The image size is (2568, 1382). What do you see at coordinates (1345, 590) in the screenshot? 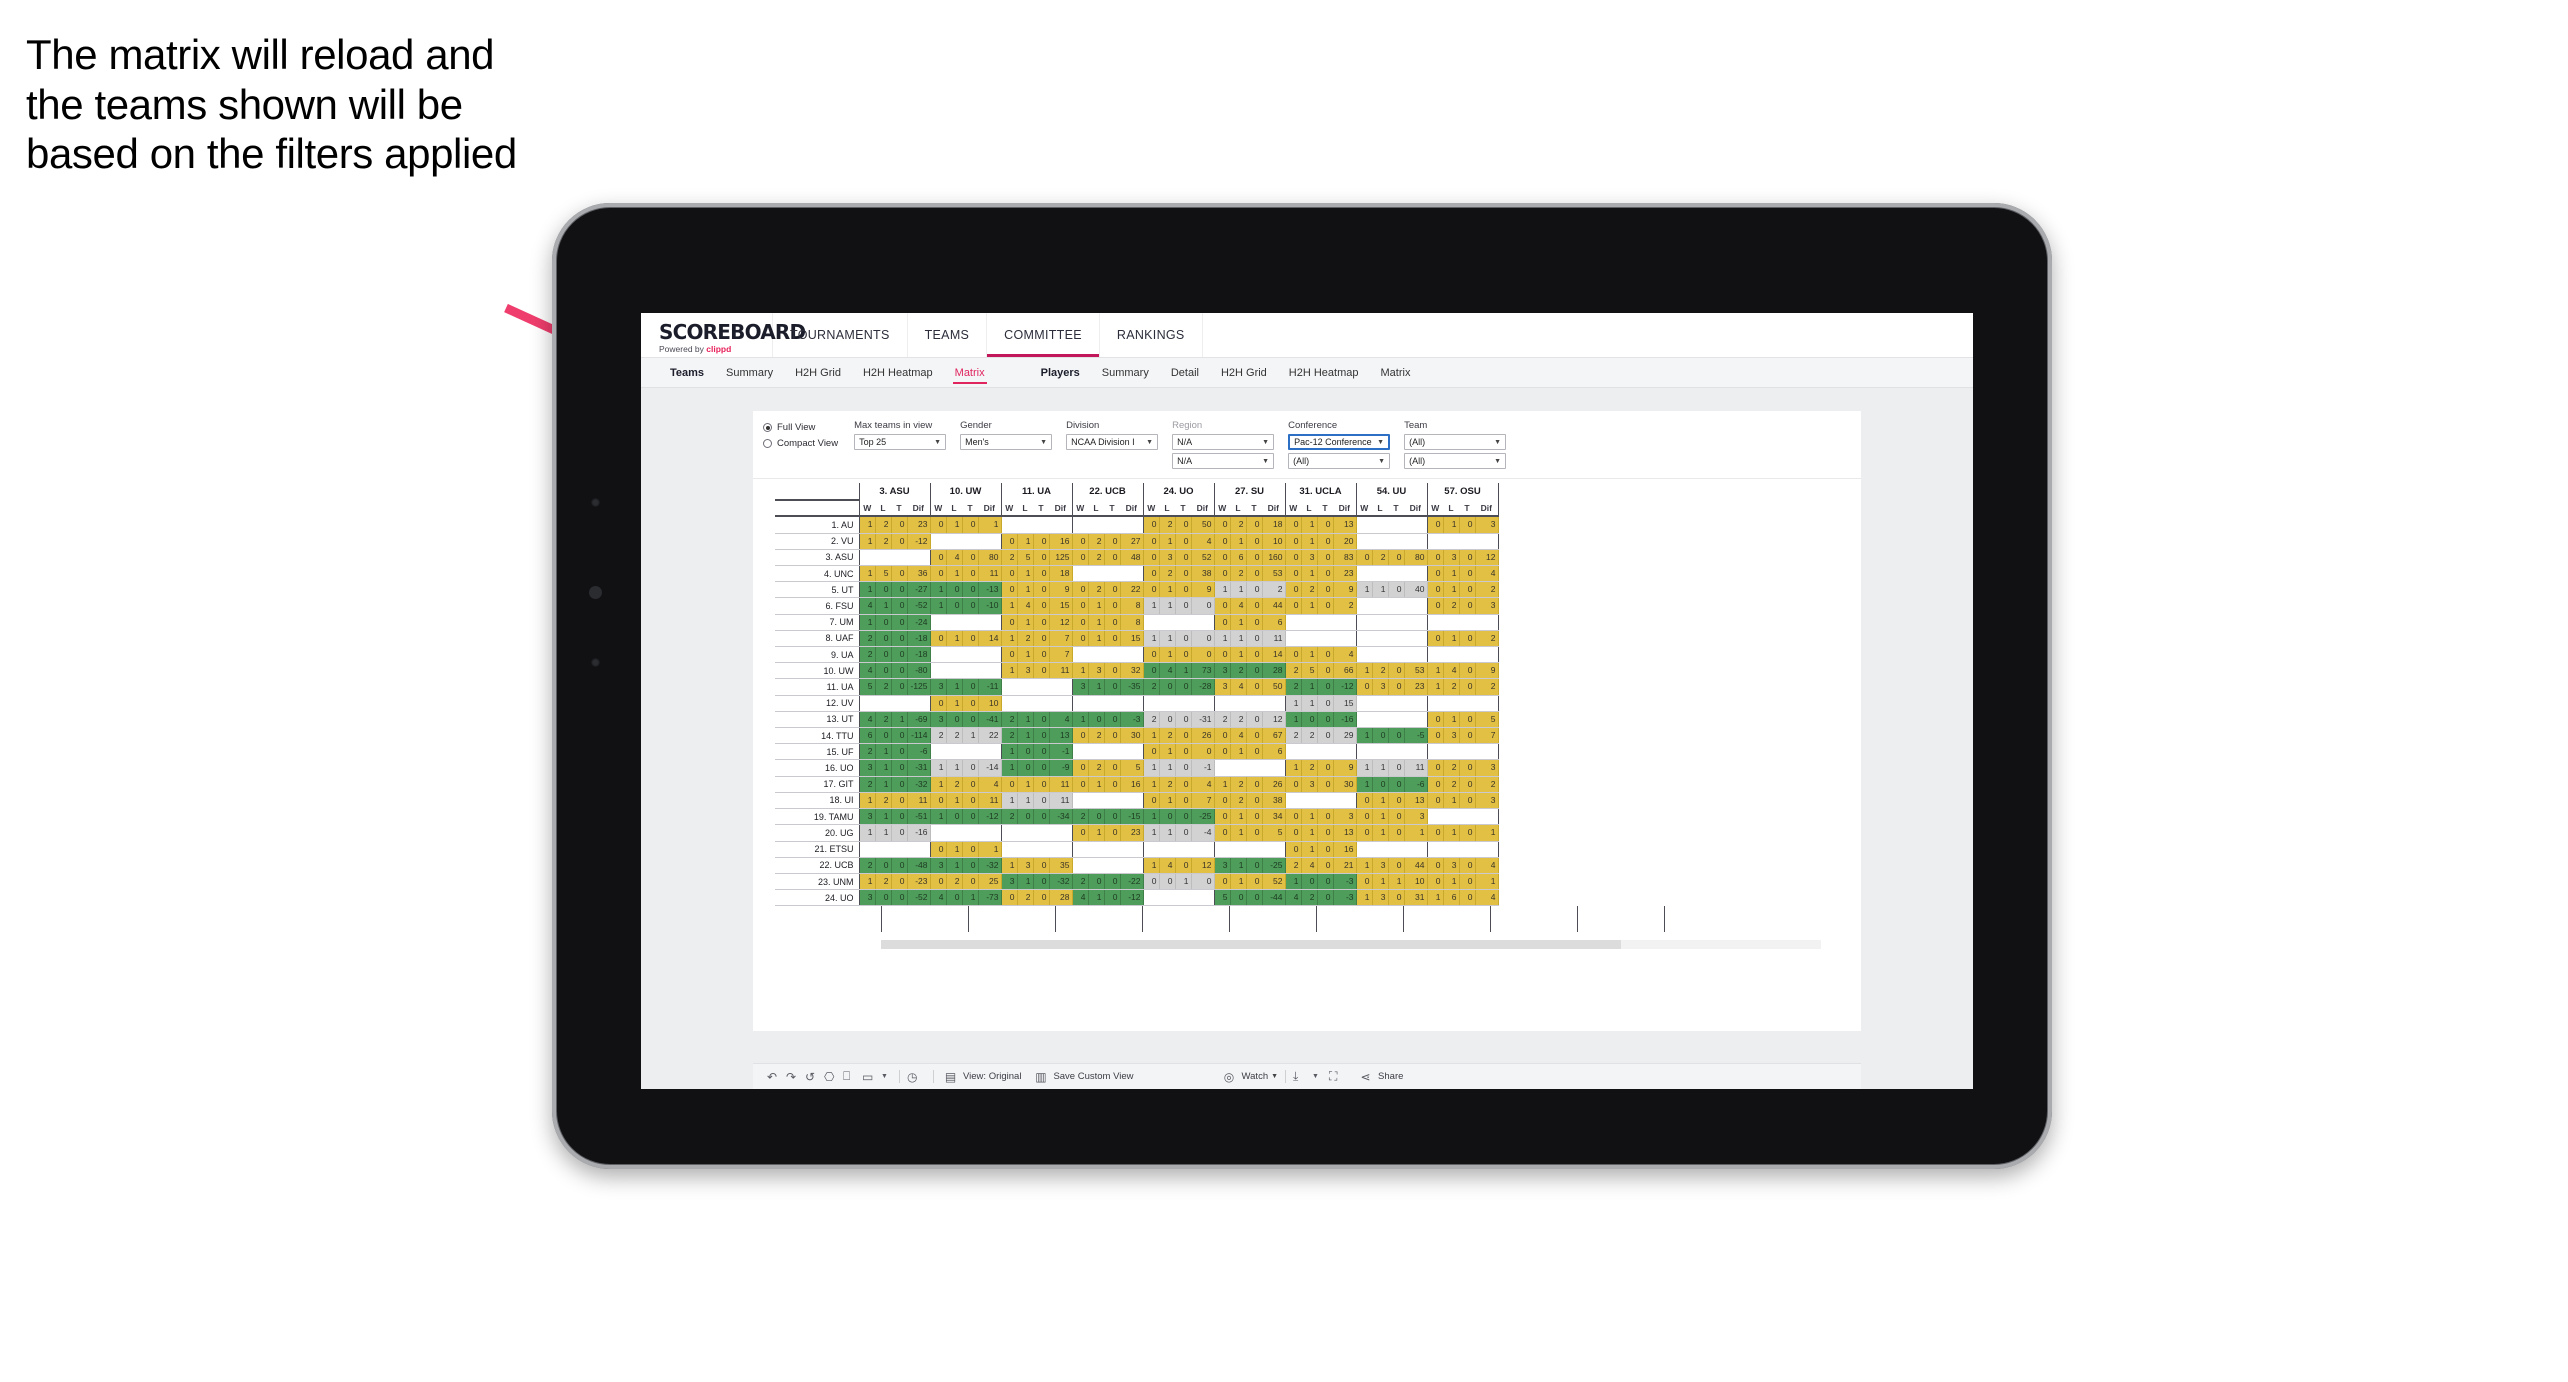
I see `matrix-cell: 9` at bounding box center [1345, 590].